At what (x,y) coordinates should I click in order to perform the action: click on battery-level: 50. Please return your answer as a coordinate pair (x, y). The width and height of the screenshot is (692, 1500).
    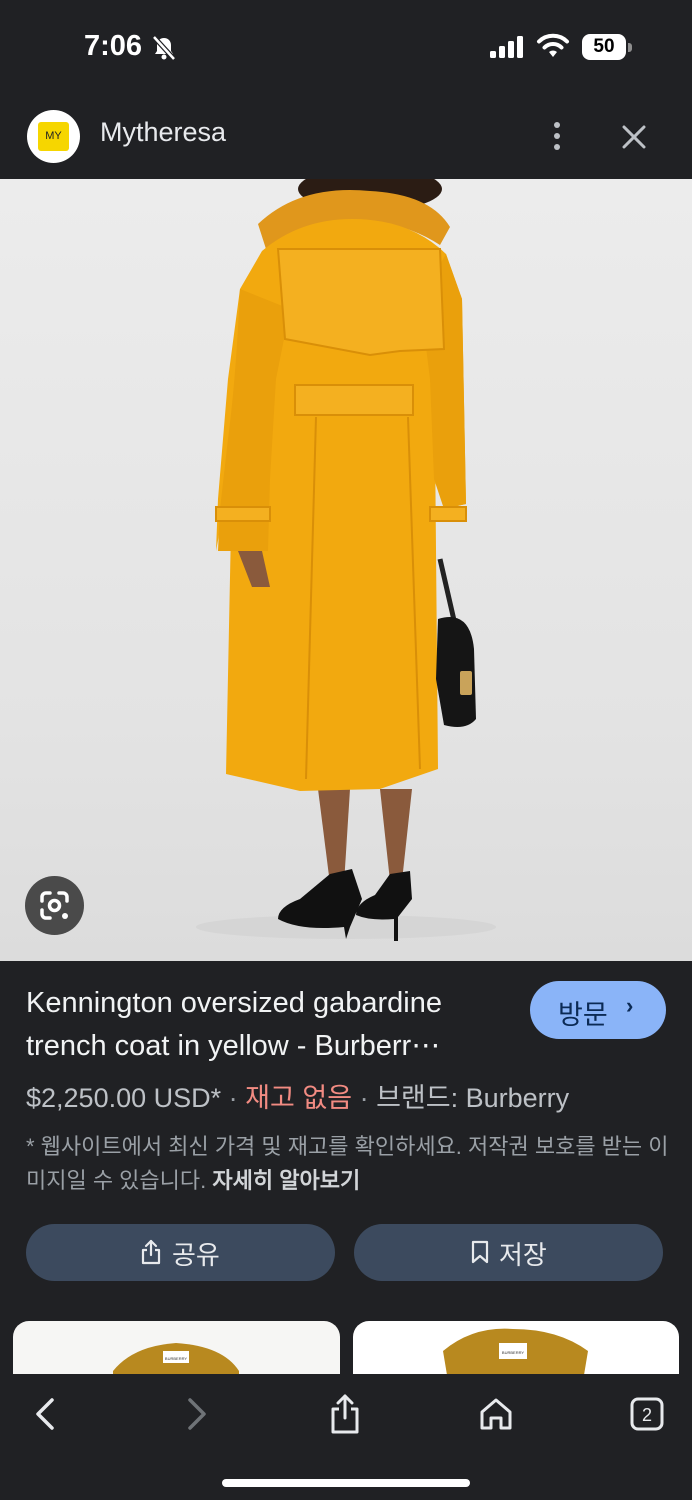
    Looking at the image, I should click on (604, 46).